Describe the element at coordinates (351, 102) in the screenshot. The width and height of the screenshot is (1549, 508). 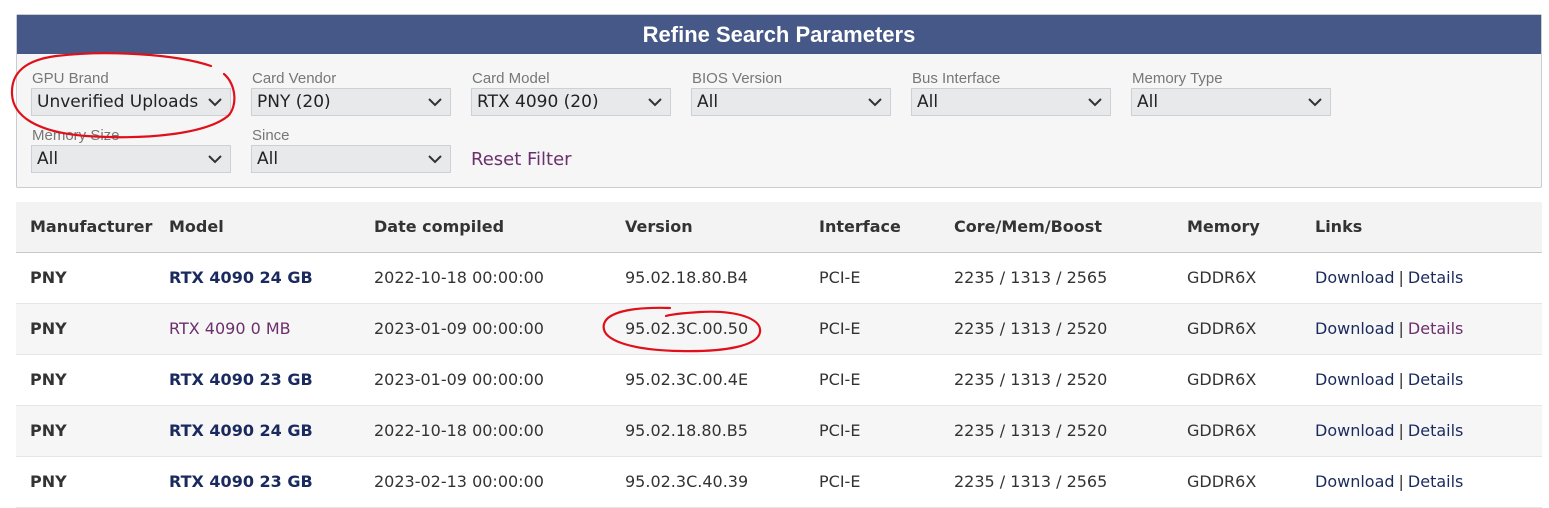
I see `card-vendor-select: PNY (20)` at that location.